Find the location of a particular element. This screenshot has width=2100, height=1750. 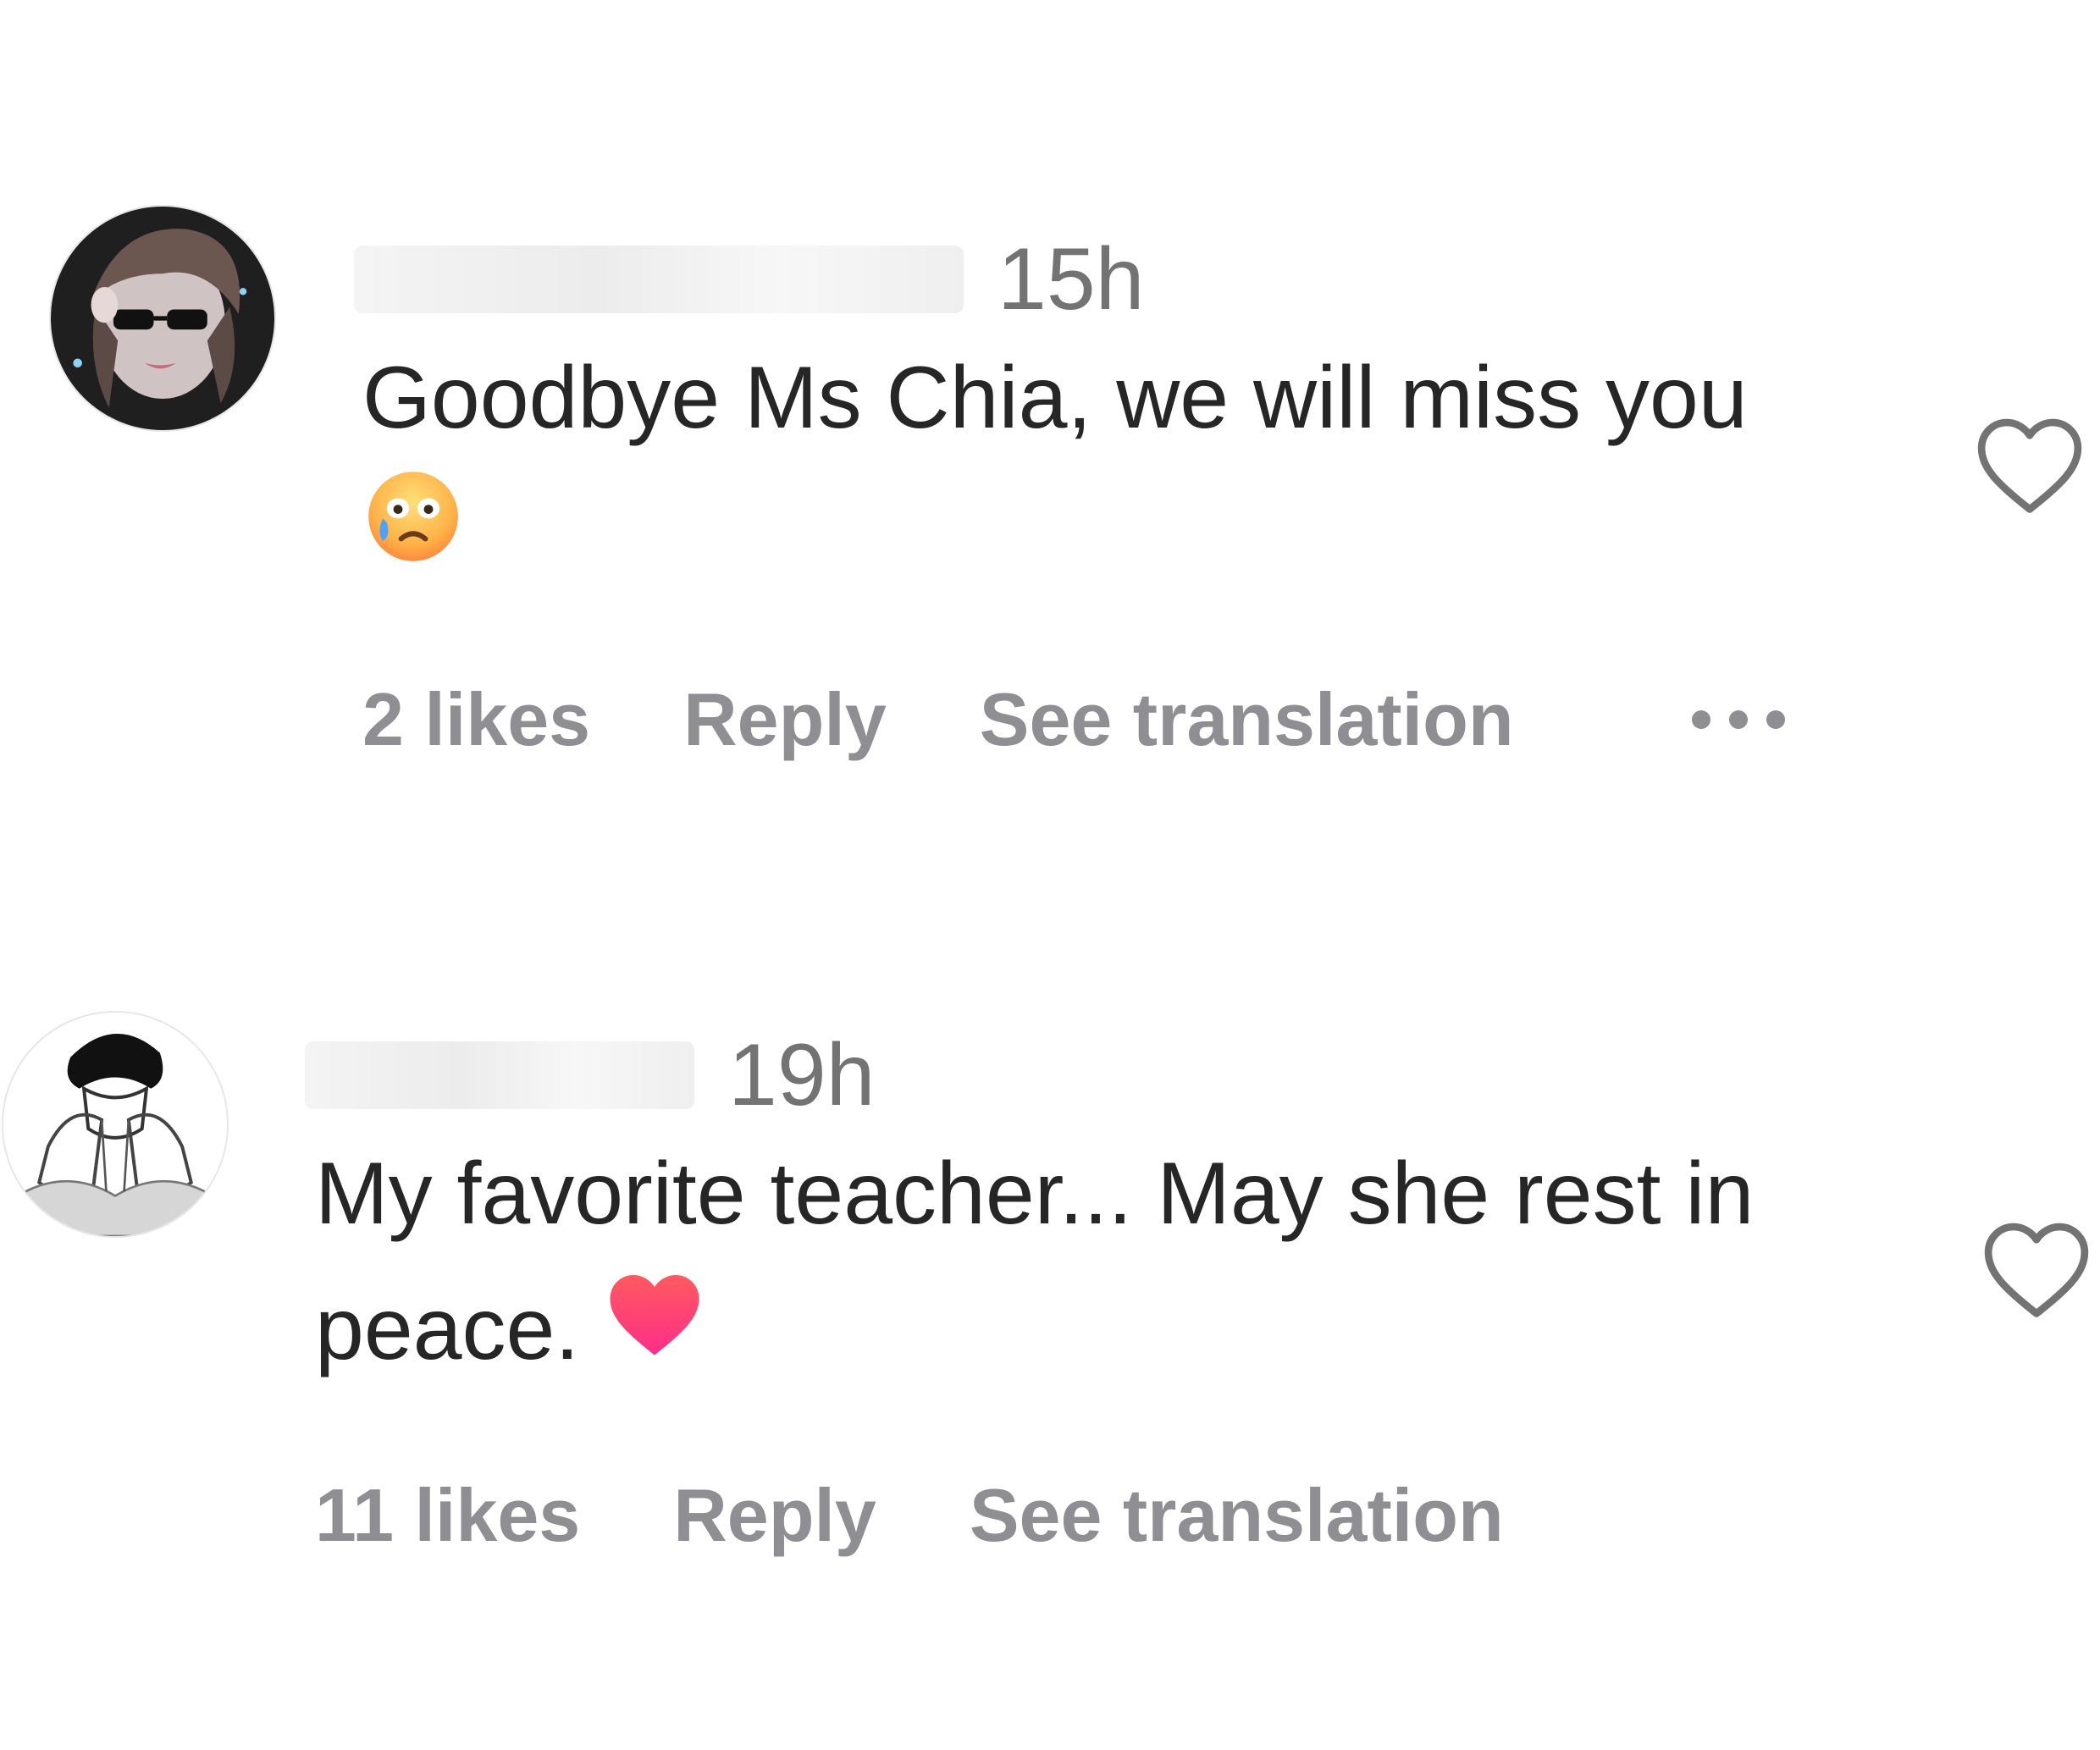

more-options-icon is located at coordinates (1738, 719).